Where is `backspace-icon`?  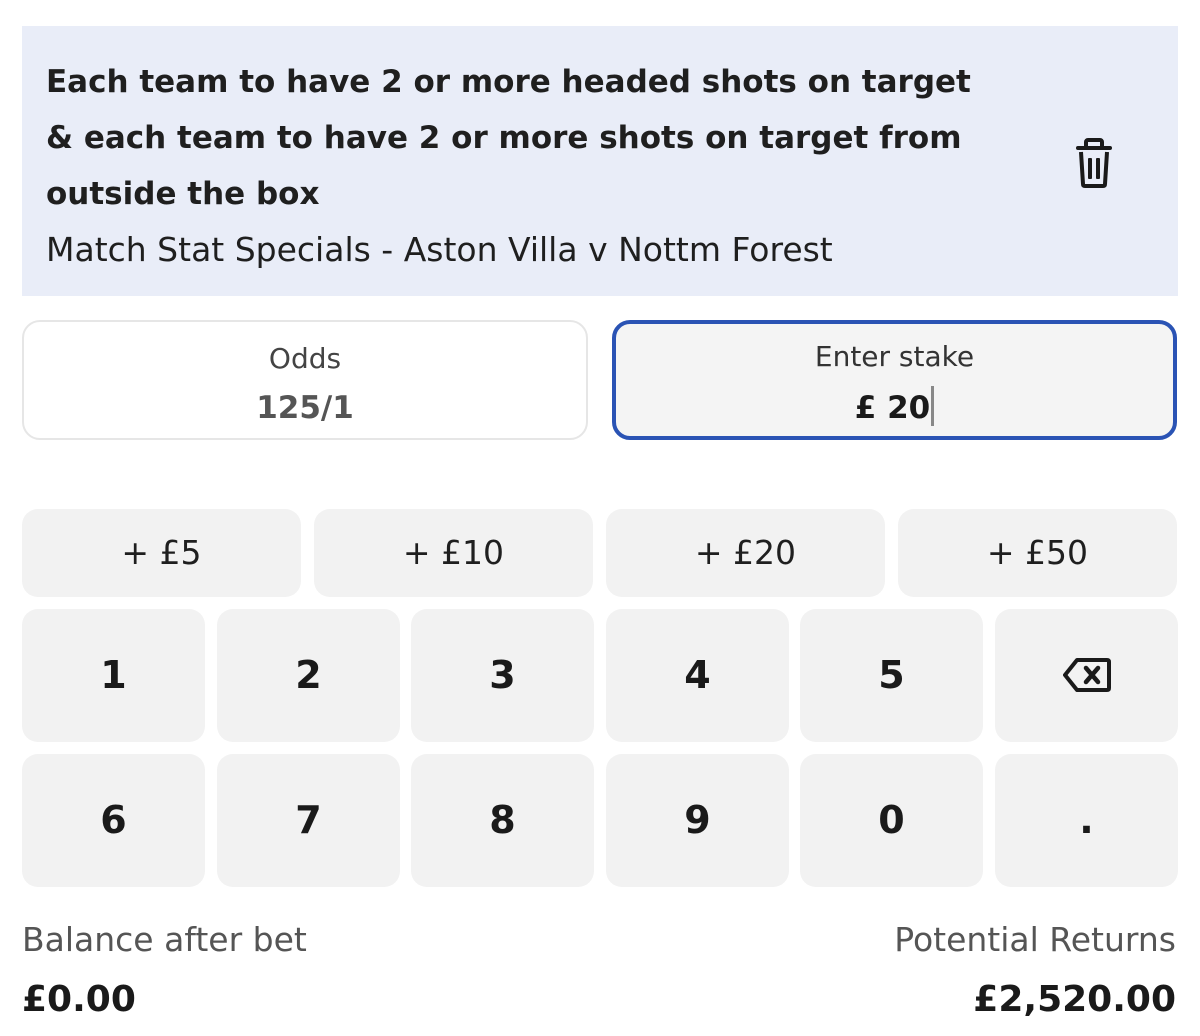
backspace-icon is located at coordinates (1087, 675).